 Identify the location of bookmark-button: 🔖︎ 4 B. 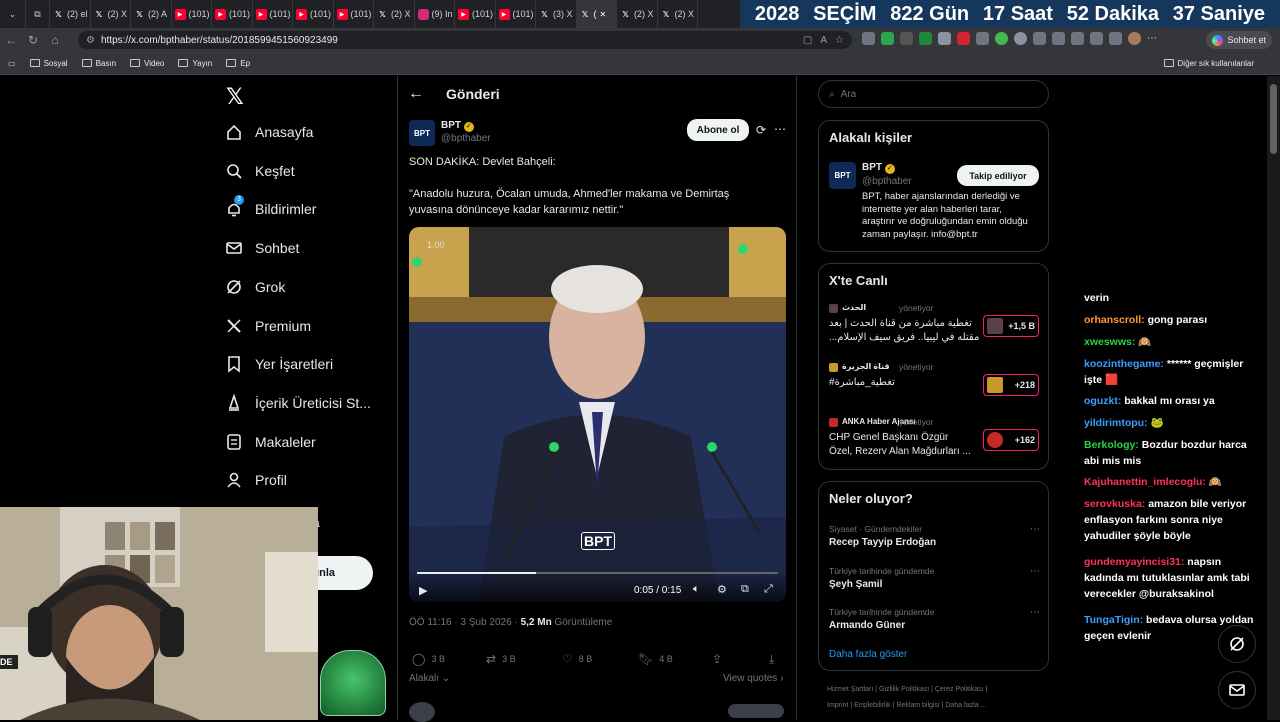
(655, 659).